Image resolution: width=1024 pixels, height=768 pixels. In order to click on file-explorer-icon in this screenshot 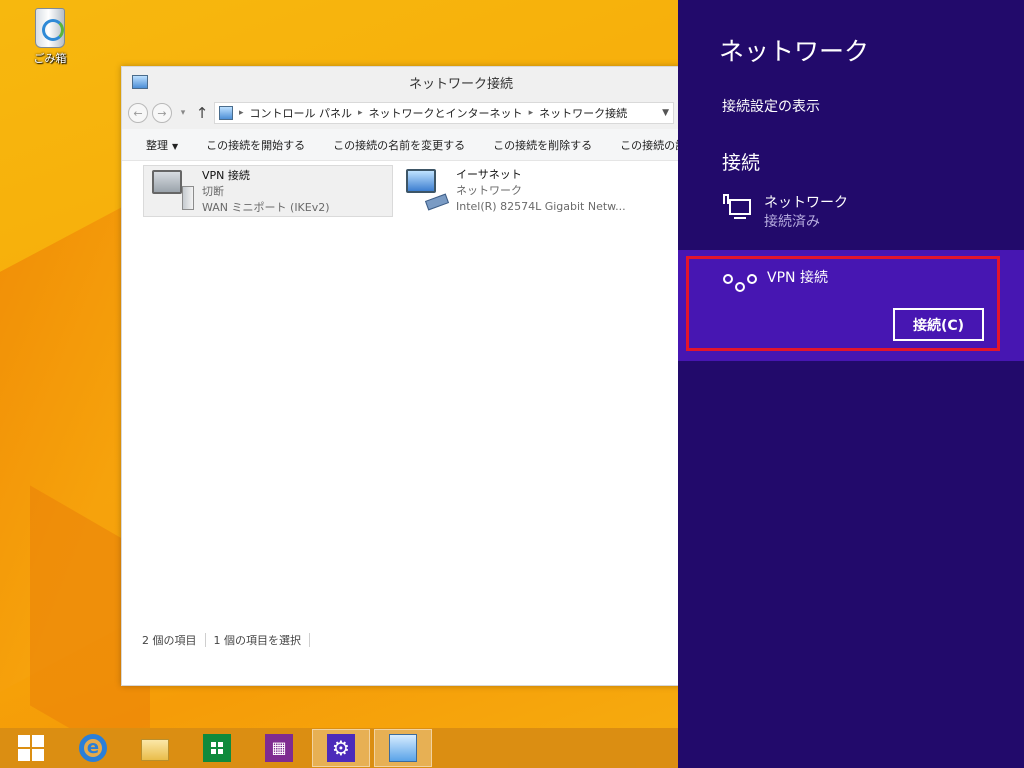, I will do `click(155, 750)`.